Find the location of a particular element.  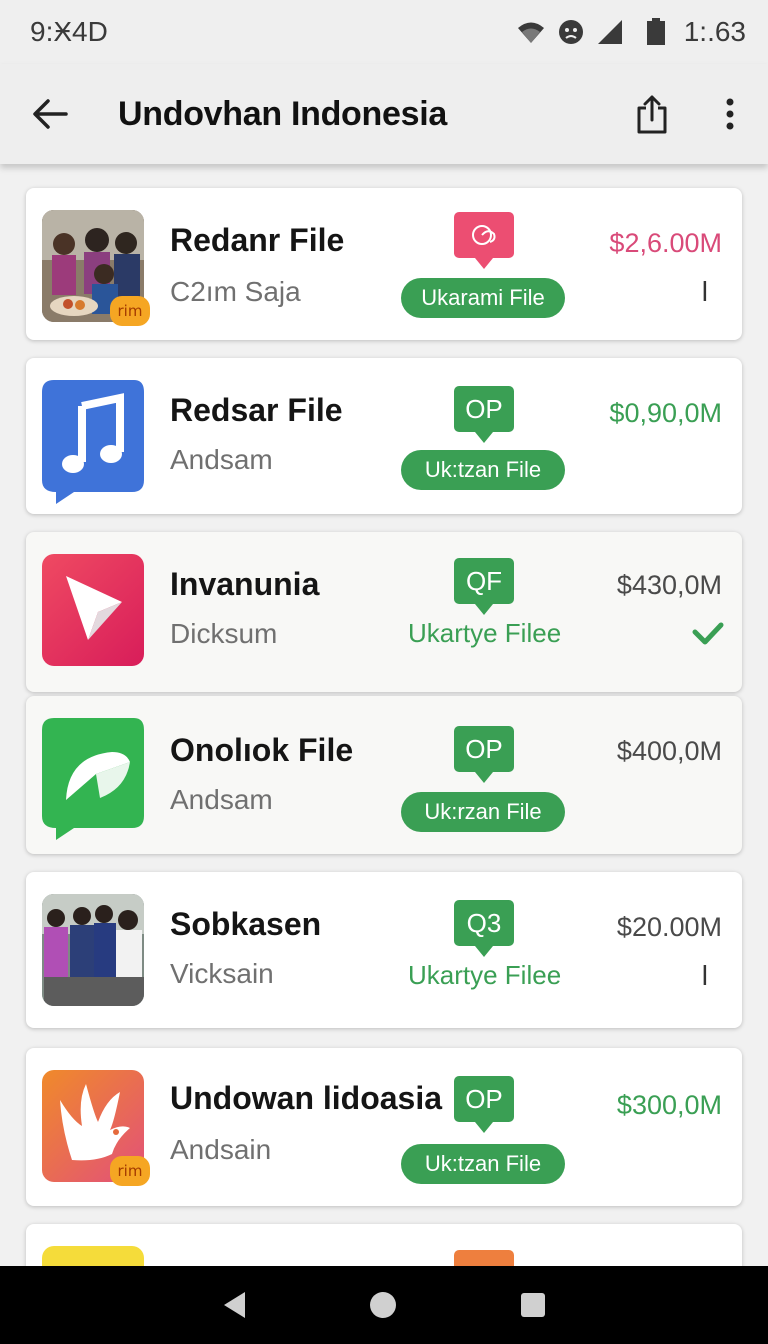

item-price: $430,0M is located at coordinates (669, 585).